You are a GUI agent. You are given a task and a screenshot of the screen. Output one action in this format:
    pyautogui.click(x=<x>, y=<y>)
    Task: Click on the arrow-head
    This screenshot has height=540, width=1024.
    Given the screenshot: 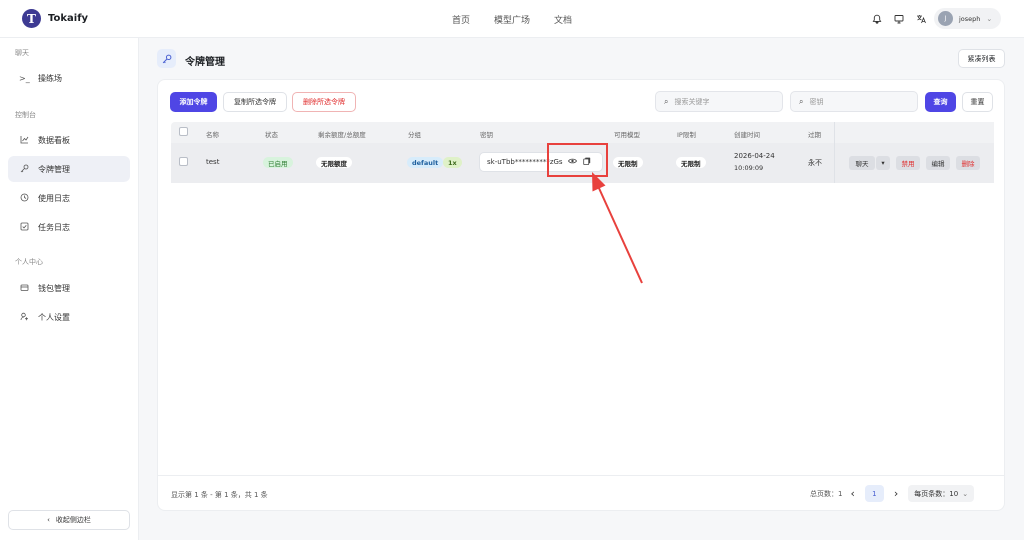 What is the action you would take?
    pyautogui.click(x=599, y=182)
    